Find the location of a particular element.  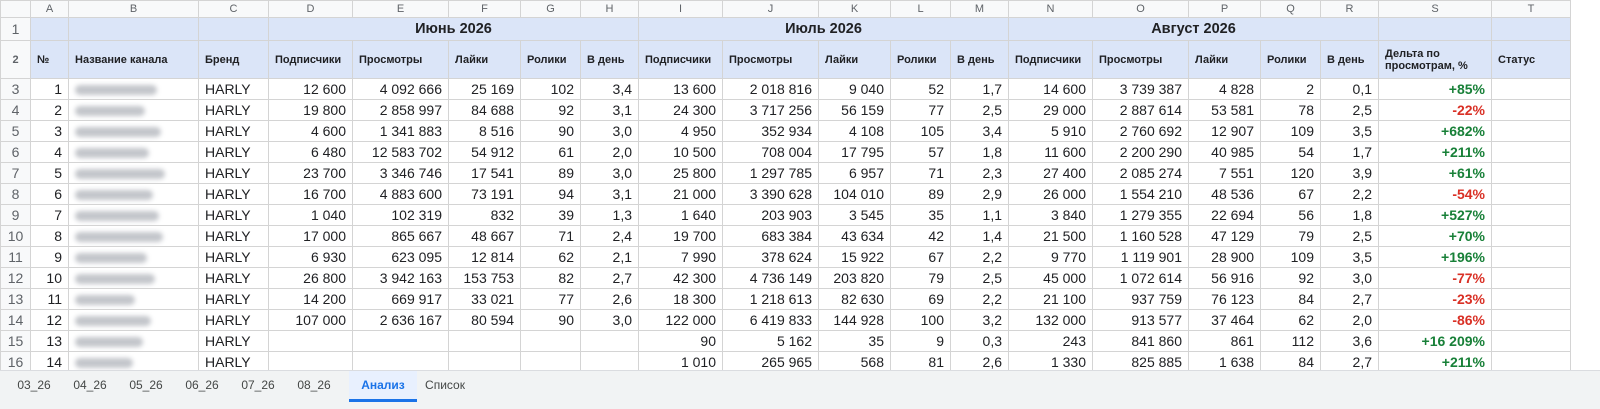

cell-aug-subscribers: 9 770 is located at coordinates (1050, 257).